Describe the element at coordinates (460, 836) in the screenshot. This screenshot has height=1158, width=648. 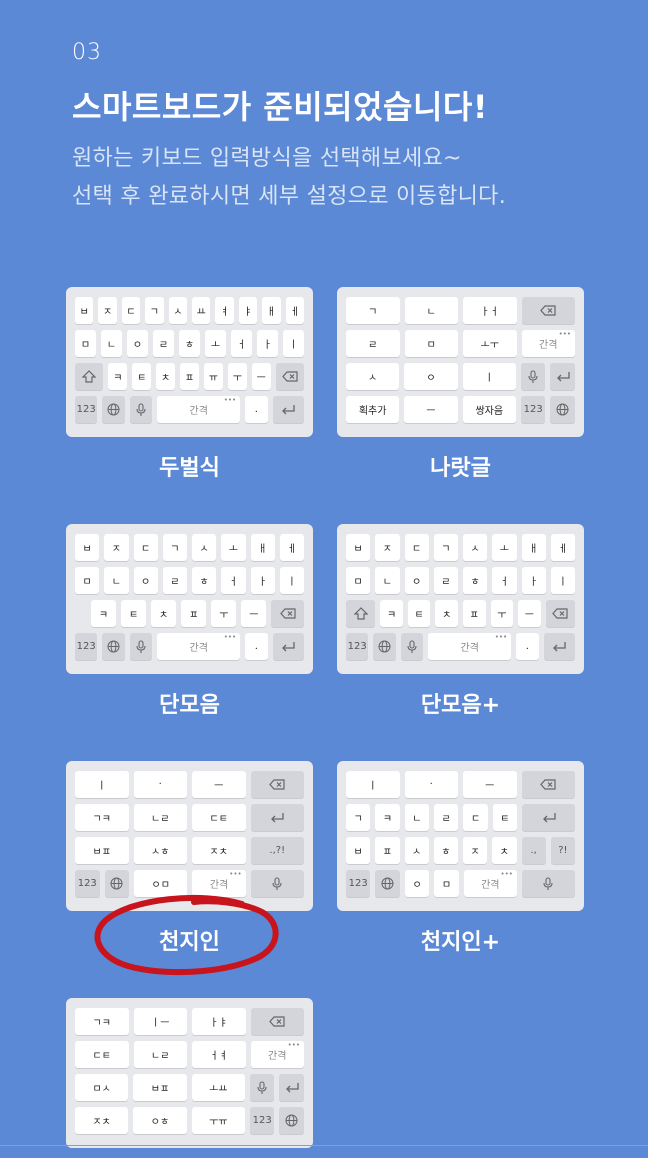
I see `keyboard-option-6: ㅣ · ㅡㄱ ㅋ ㄴ ㄹ ㄷ ㅌㅂ ㅍ ㅅ ㅎ ㅈ ㅊ.,?! 123 ㅇ ㅁ 간격 •••` at that location.